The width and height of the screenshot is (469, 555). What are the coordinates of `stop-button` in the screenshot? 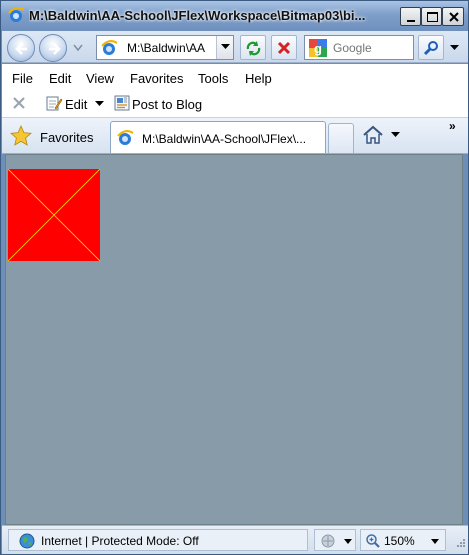 It's located at (284, 47).